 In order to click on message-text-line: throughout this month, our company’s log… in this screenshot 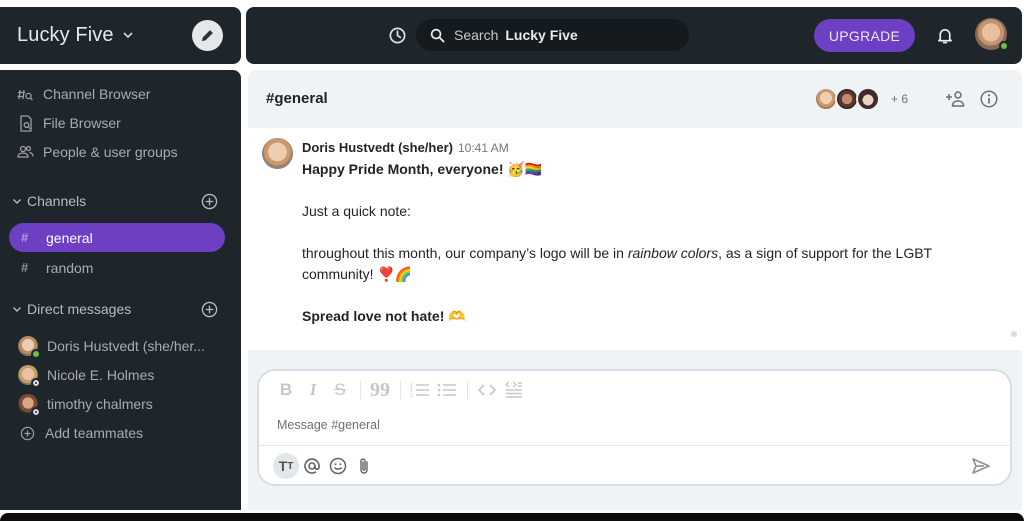, I will do `click(617, 253)`.